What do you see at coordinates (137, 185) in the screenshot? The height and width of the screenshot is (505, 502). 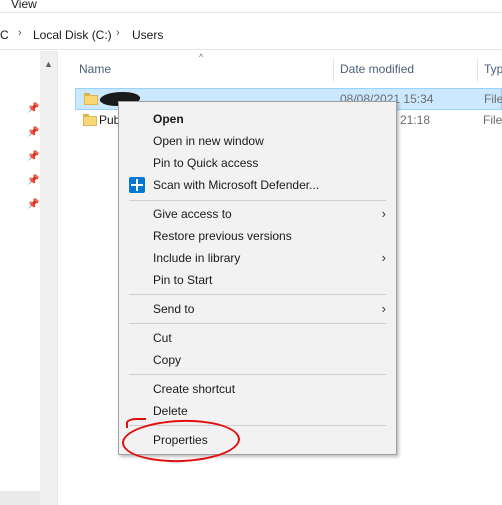 I see `defender-icon` at bounding box center [137, 185].